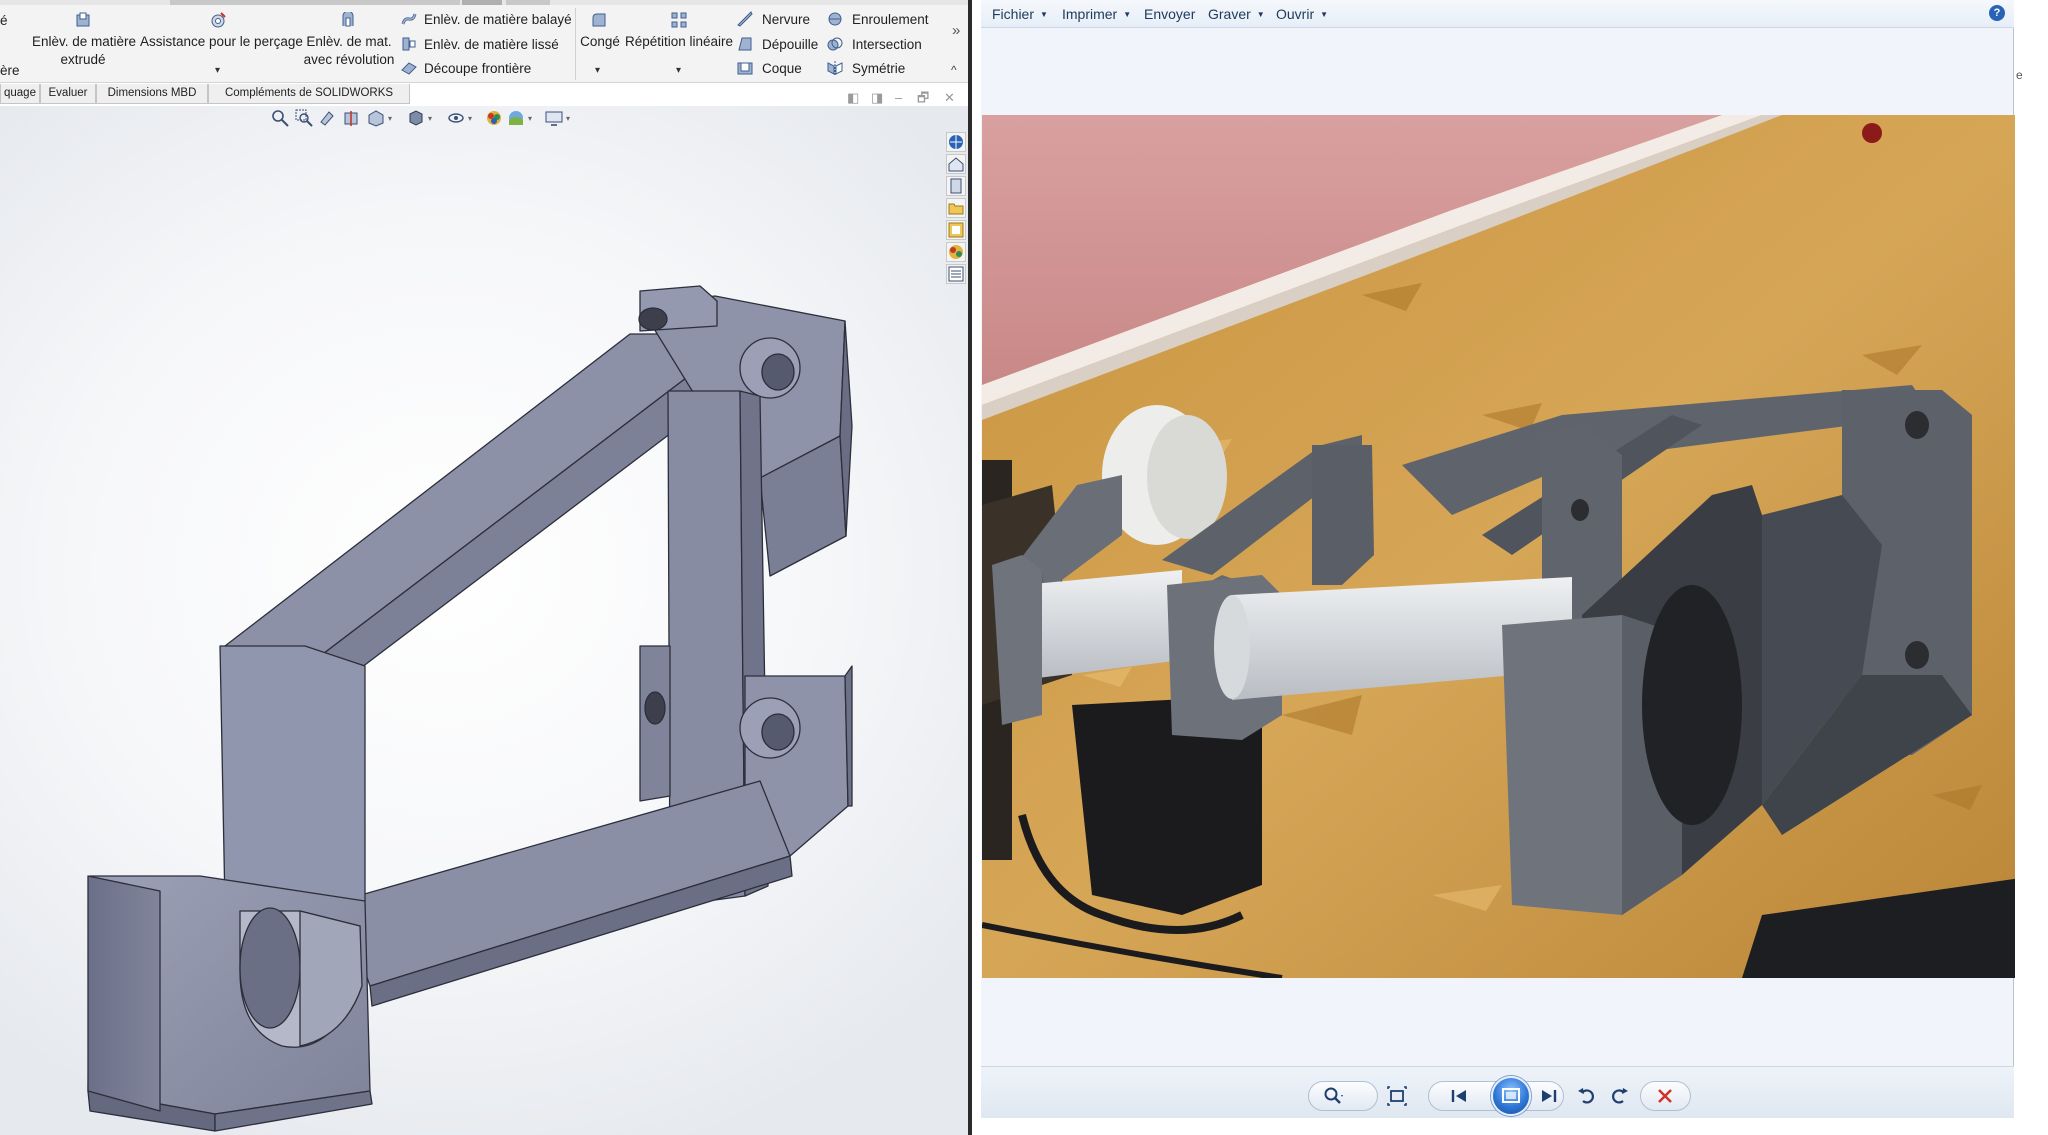 The image size is (2048, 1135). I want to click on task-pane-tabs, so click(957, 212).